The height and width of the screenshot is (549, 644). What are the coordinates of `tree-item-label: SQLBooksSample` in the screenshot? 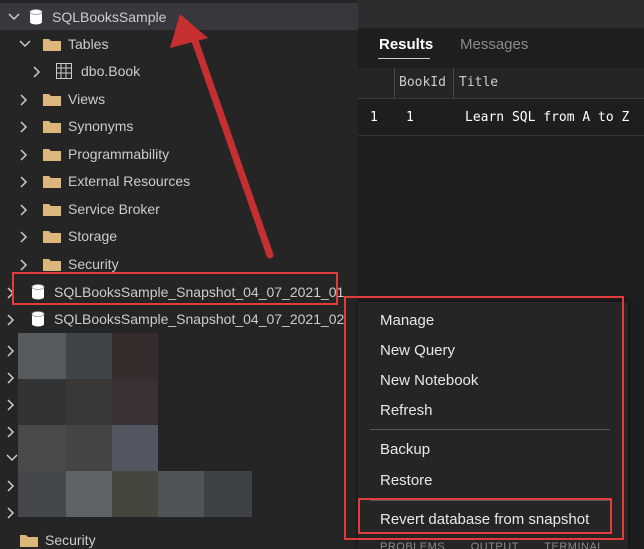 It's located at (109, 16).